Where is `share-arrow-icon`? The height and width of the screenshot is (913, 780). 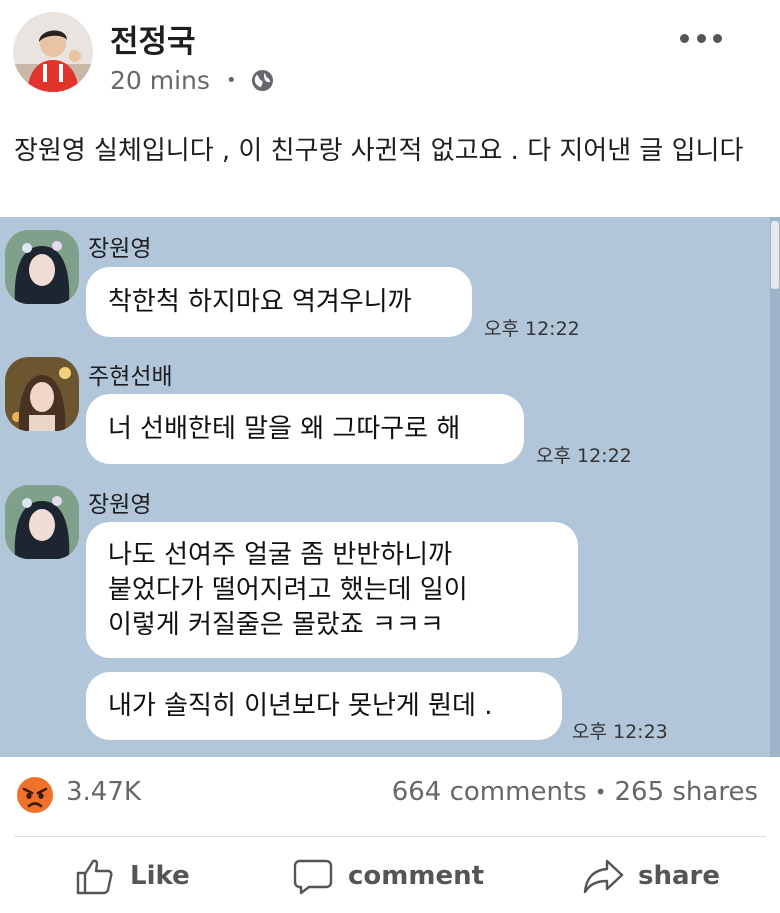 share-arrow-icon is located at coordinates (603, 876).